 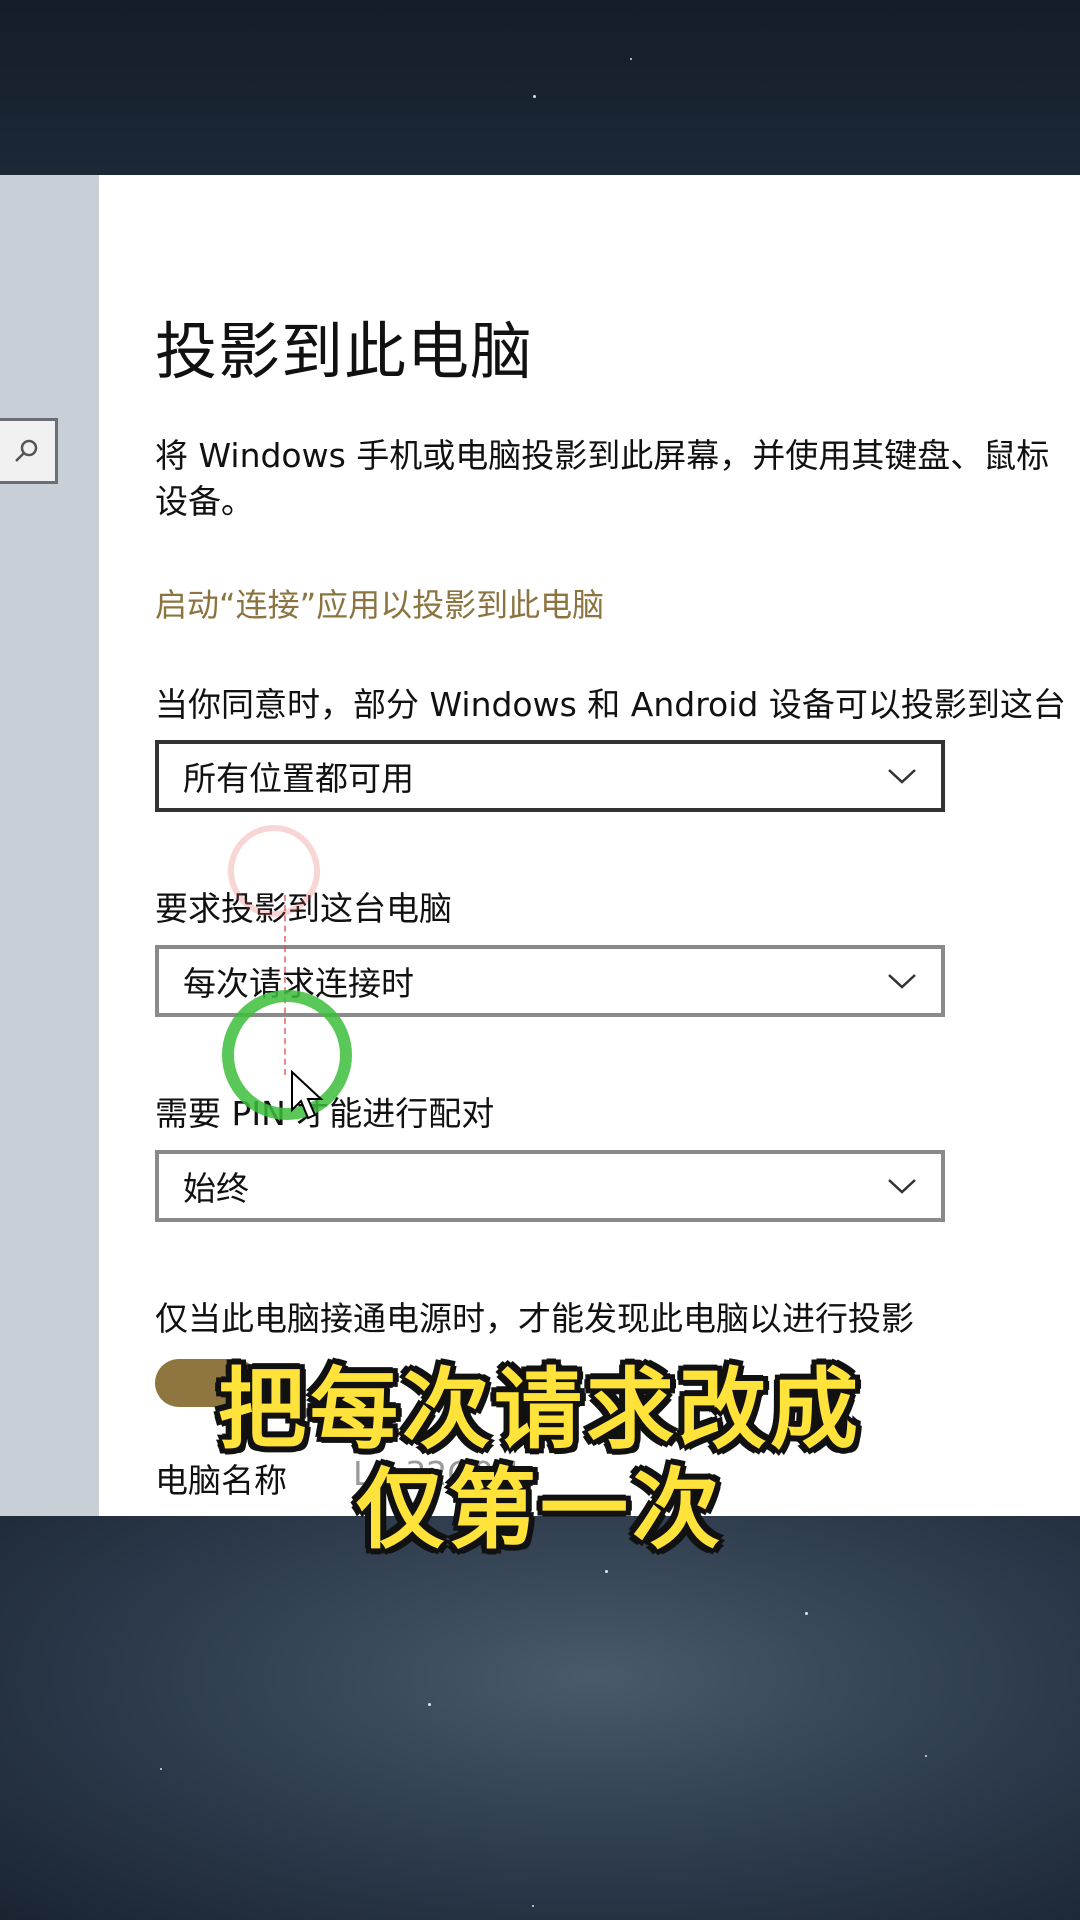 I want to click on page-description: 将 Windows 手机或电脑投影到此屏幕，并使用其键盘、鼠标 设备。, so click(x=602, y=479).